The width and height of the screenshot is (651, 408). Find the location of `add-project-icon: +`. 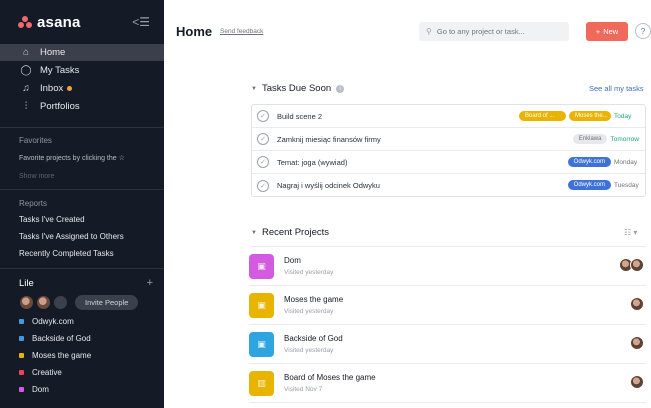

add-project-icon: + is located at coordinates (150, 283).